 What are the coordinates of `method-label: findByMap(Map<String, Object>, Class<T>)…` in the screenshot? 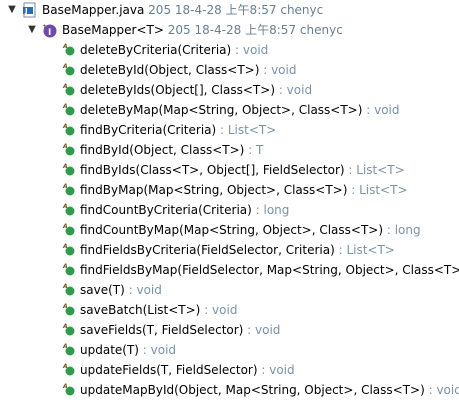 It's located at (244, 190).